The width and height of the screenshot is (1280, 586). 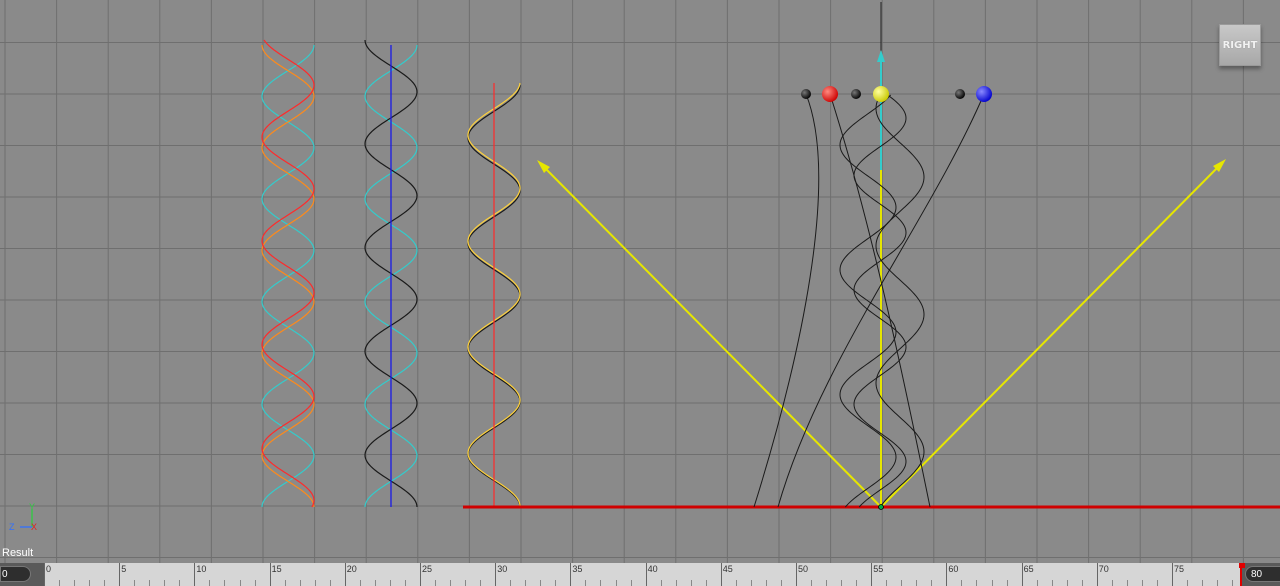 I want to click on timeline-playhead-handle, so click(x=1242, y=565).